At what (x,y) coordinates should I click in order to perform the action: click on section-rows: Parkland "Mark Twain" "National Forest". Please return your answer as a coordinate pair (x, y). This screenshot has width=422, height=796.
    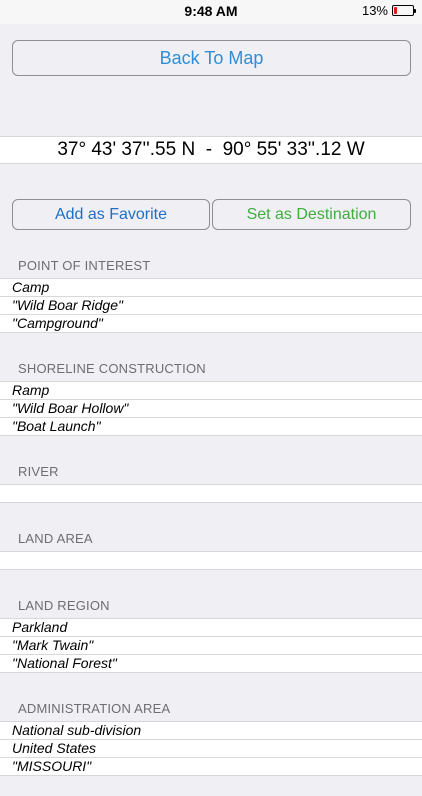
    Looking at the image, I should click on (211, 645).